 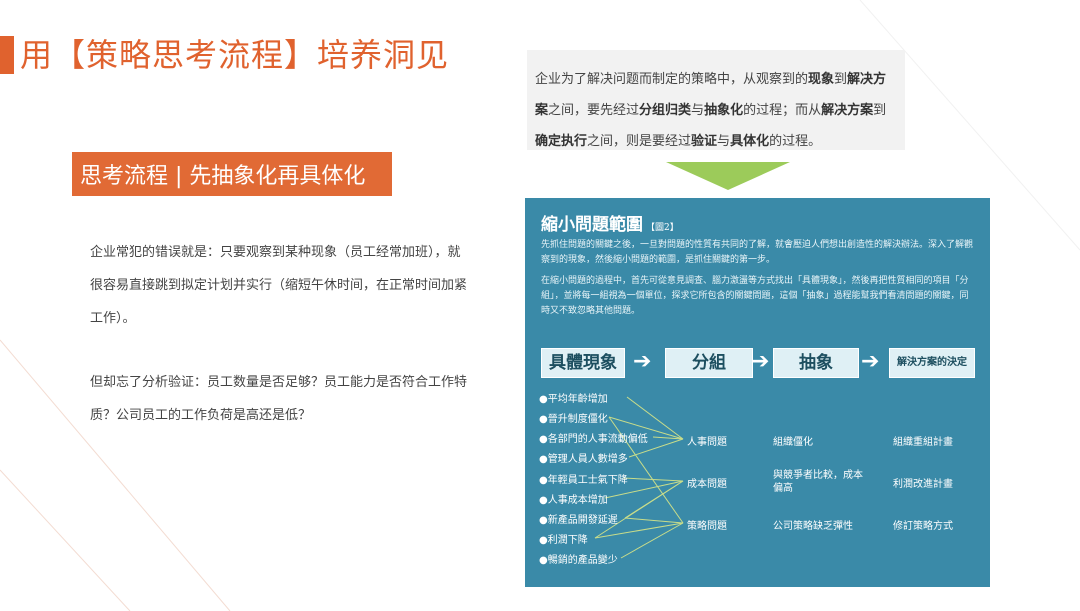 What do you see at coordinates (750, 141) in the screenshot?
I see `desc-bold: 具体化` at bounding box center [750, 141].